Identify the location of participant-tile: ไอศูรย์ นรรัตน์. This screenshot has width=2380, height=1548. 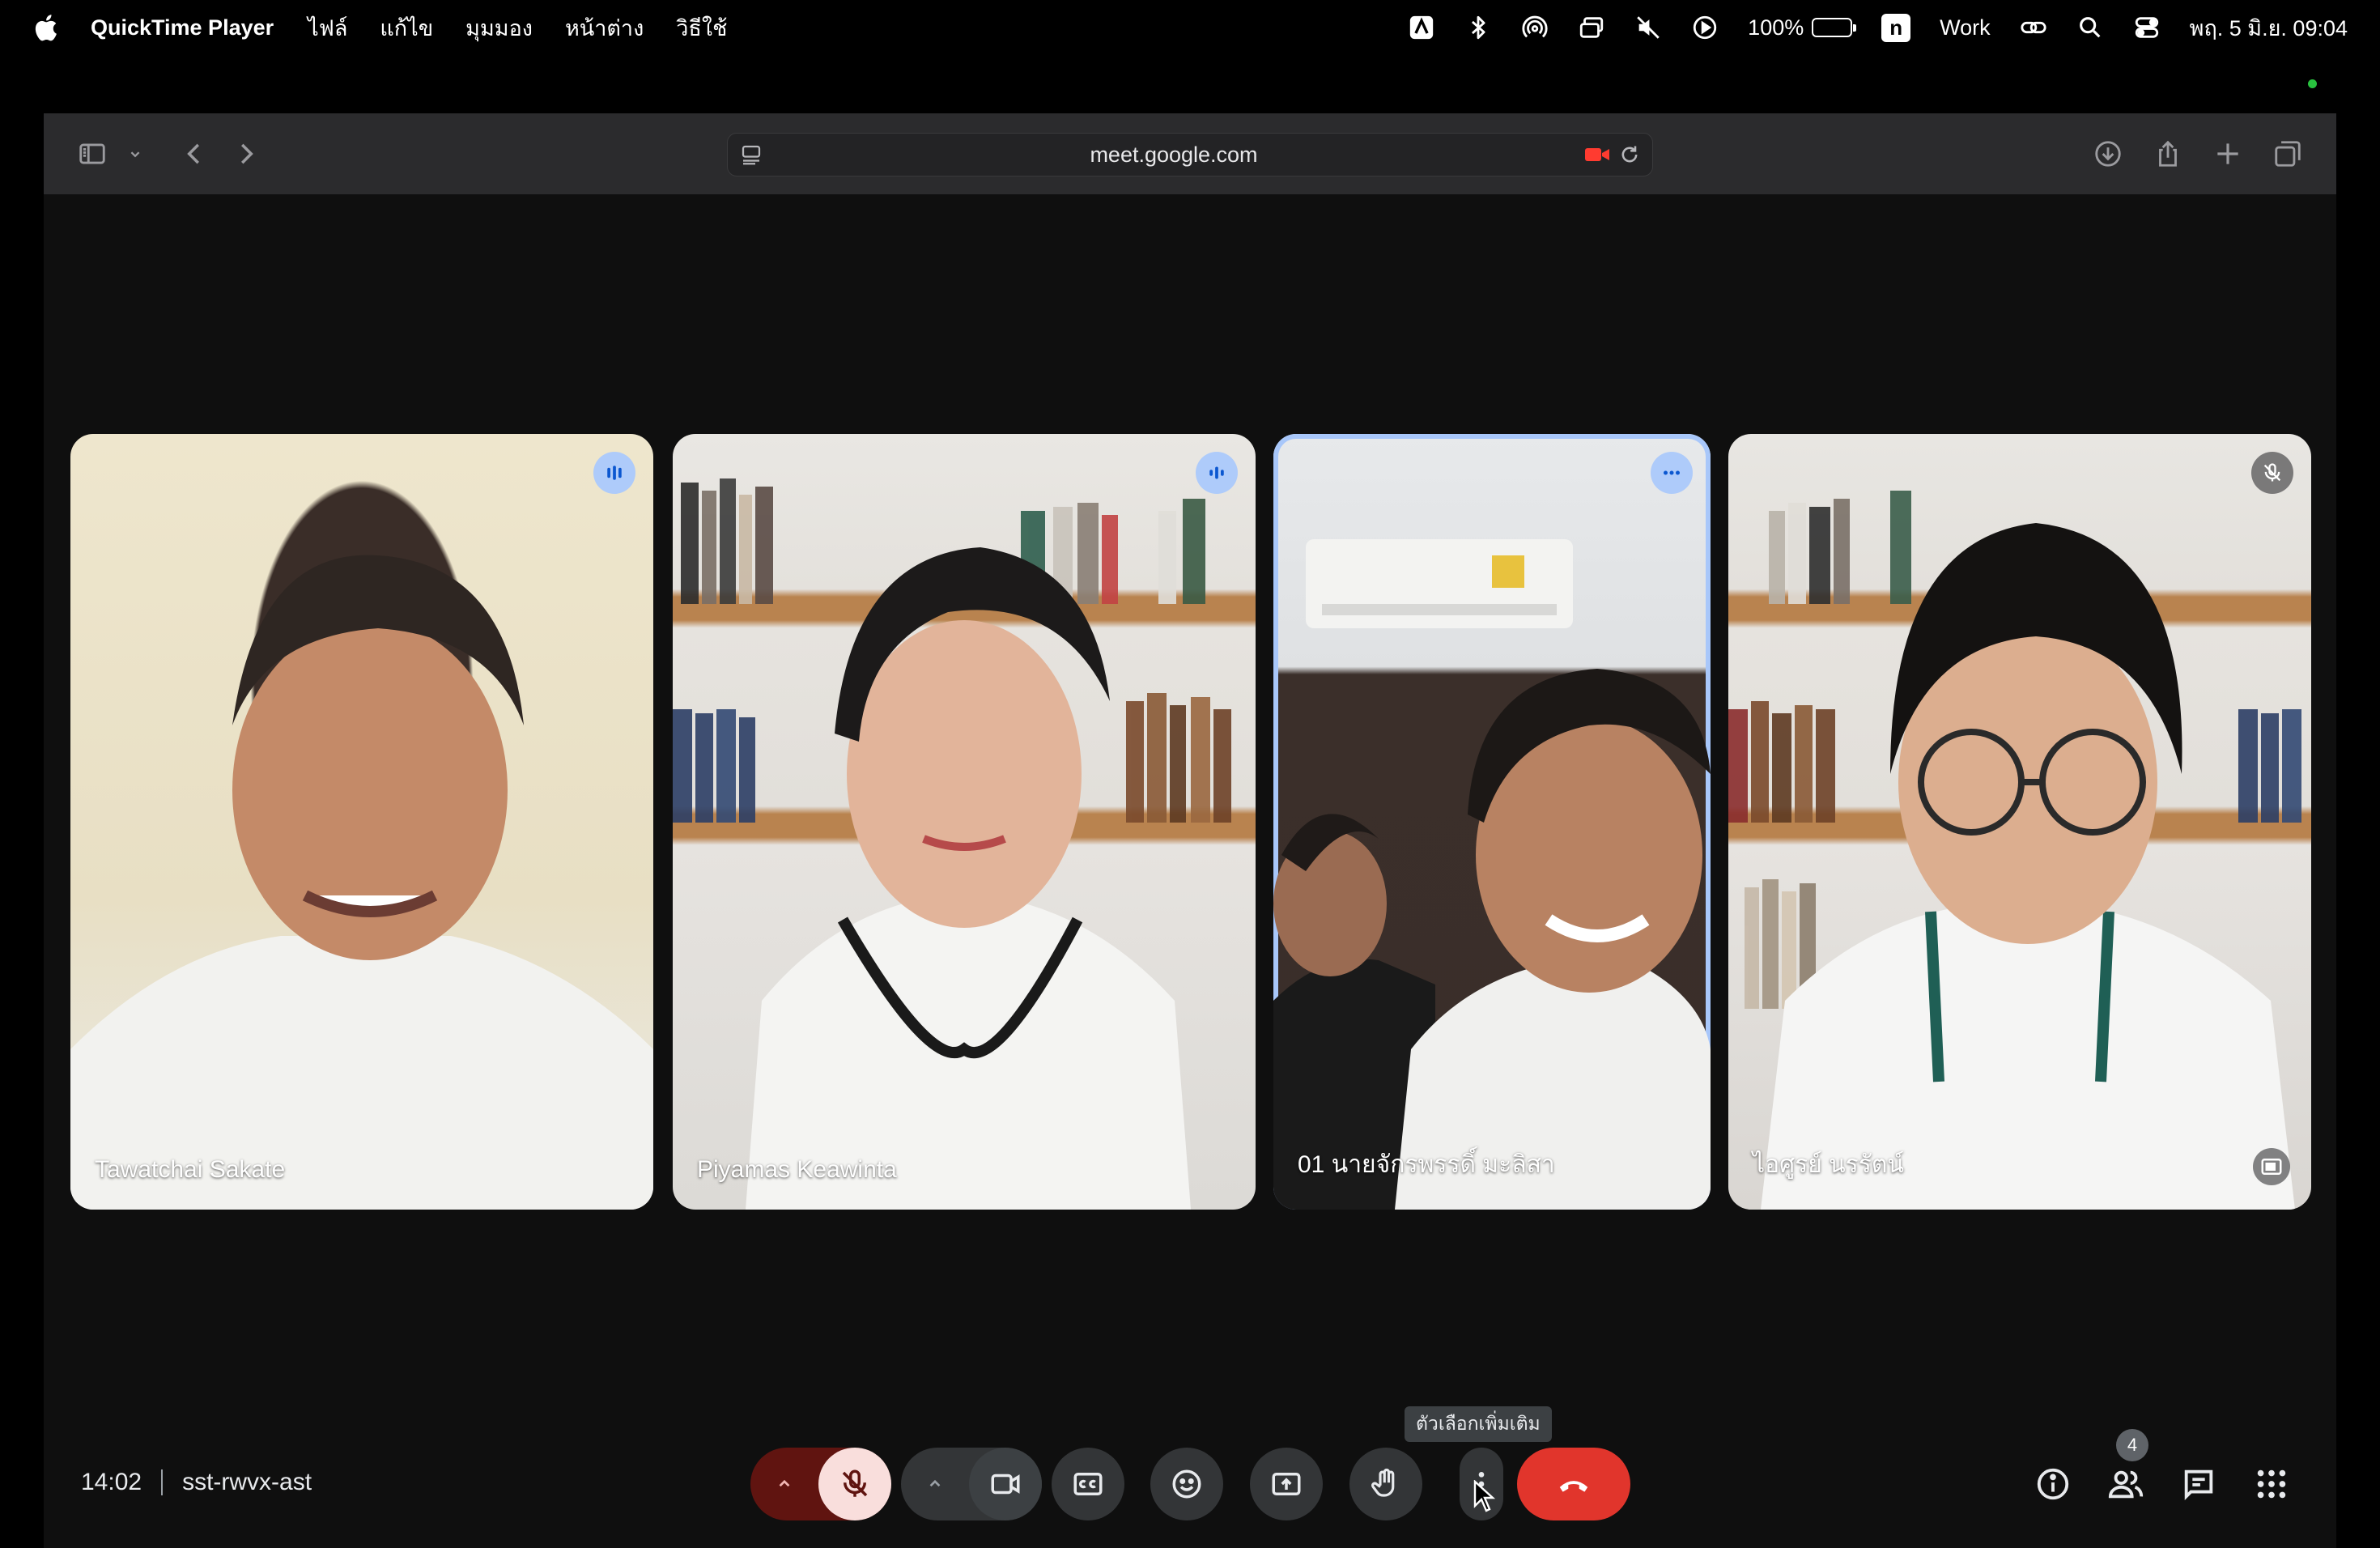
(2020, 822).